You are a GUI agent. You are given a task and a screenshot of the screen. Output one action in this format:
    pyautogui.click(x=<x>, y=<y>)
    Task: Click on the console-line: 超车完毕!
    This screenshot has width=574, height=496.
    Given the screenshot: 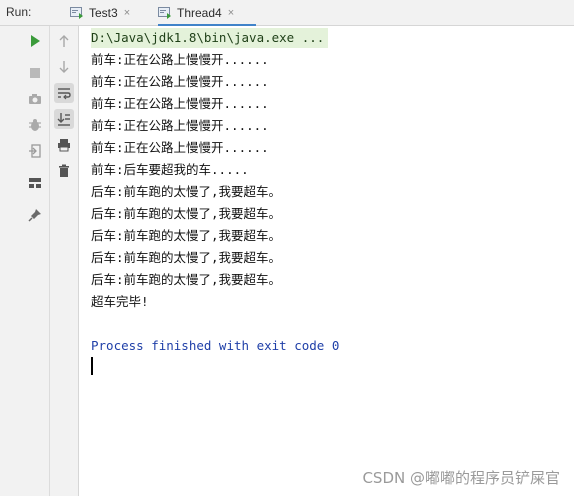 What is the action you would take?
    pyautogui.click(x=120, y=301)
    